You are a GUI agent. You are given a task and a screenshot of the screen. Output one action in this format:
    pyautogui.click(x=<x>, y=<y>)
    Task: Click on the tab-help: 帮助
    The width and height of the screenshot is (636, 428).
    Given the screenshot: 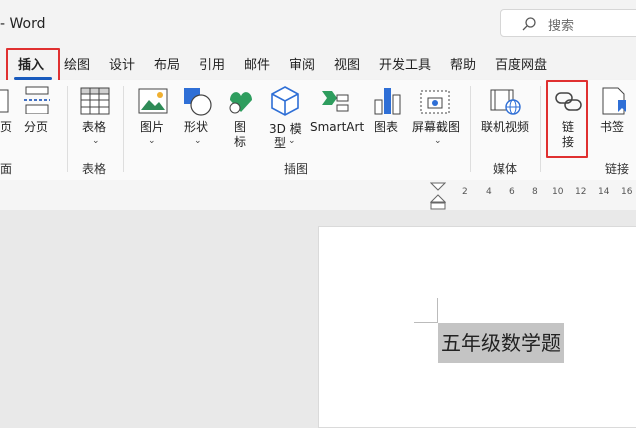 What is the action you would take?
    pyautogui.click(x=463, y=63)
    